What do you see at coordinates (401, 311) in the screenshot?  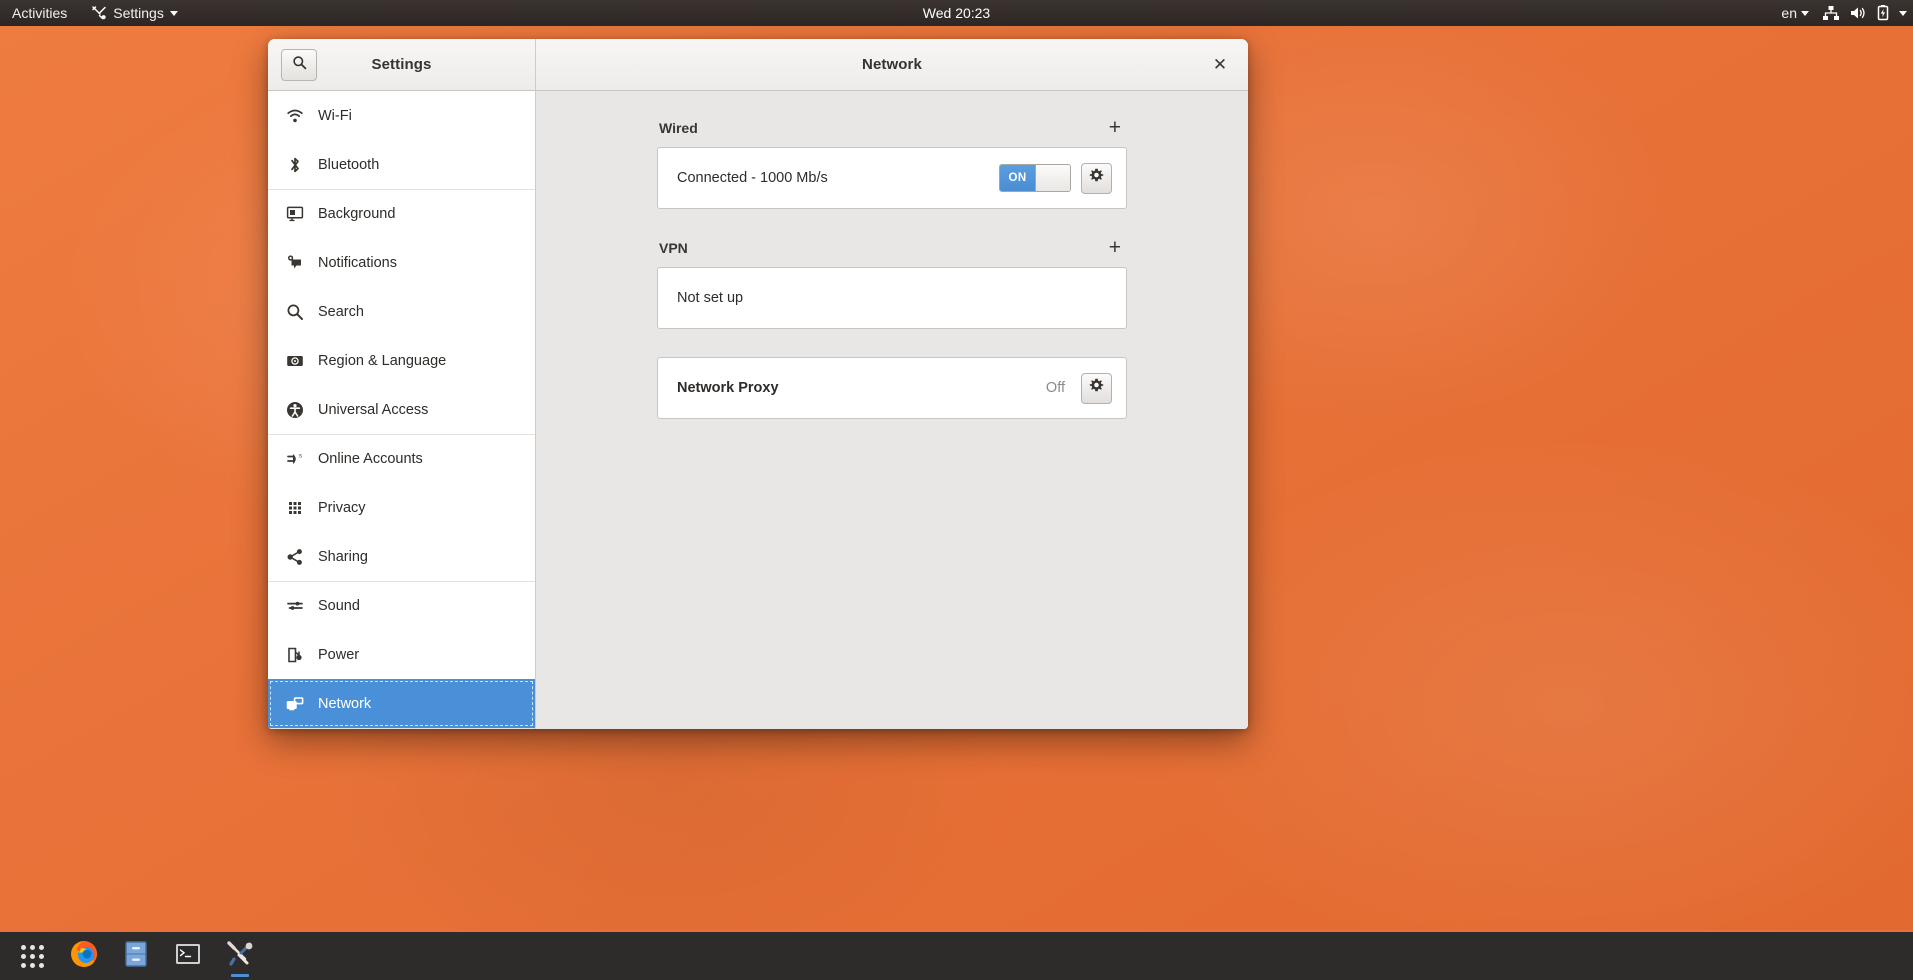 I see `sidebar-item-search: Search` at bounding box center [401, 311].